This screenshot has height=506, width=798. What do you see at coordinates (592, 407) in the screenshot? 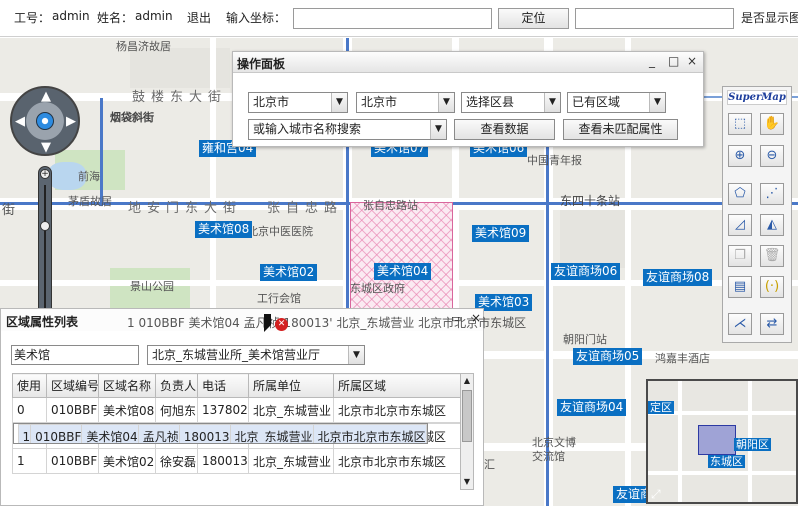
I see `region-tag: 友谊商场04` at bounding box center [592, 407].